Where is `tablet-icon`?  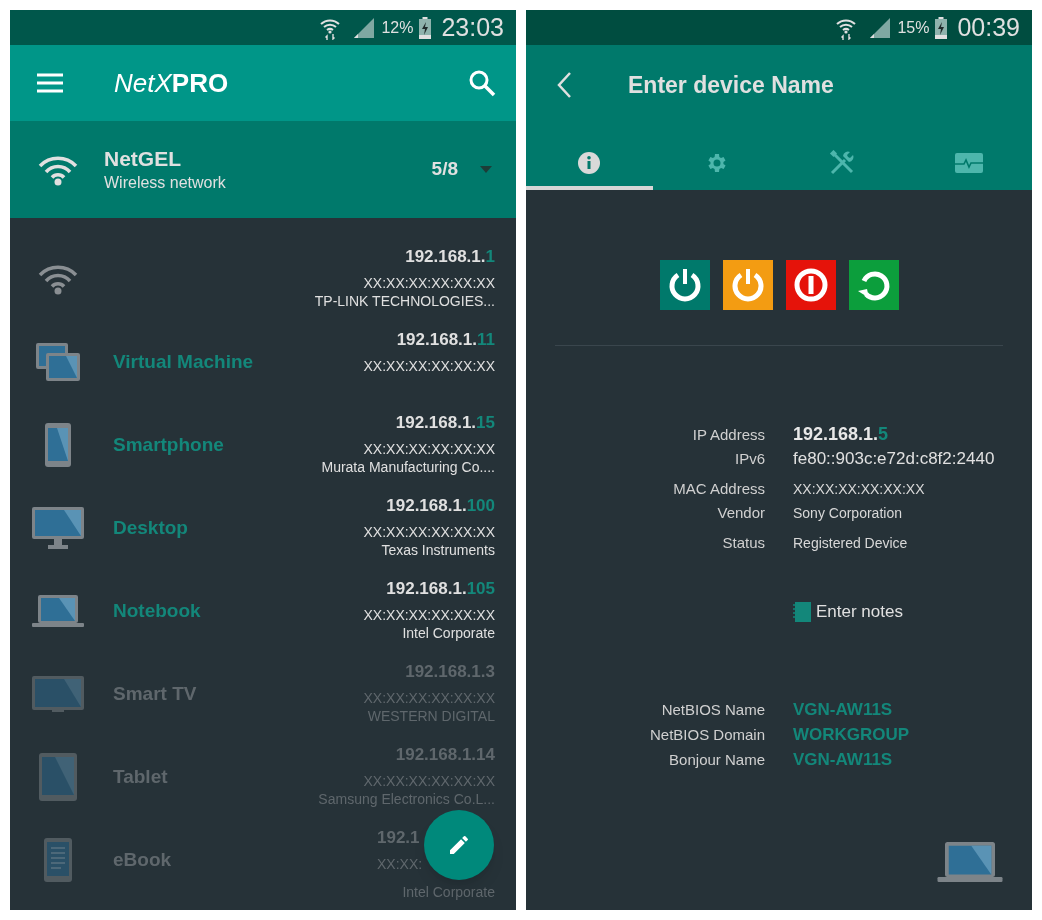
tablet-icon is located at coordinates (58, 777).